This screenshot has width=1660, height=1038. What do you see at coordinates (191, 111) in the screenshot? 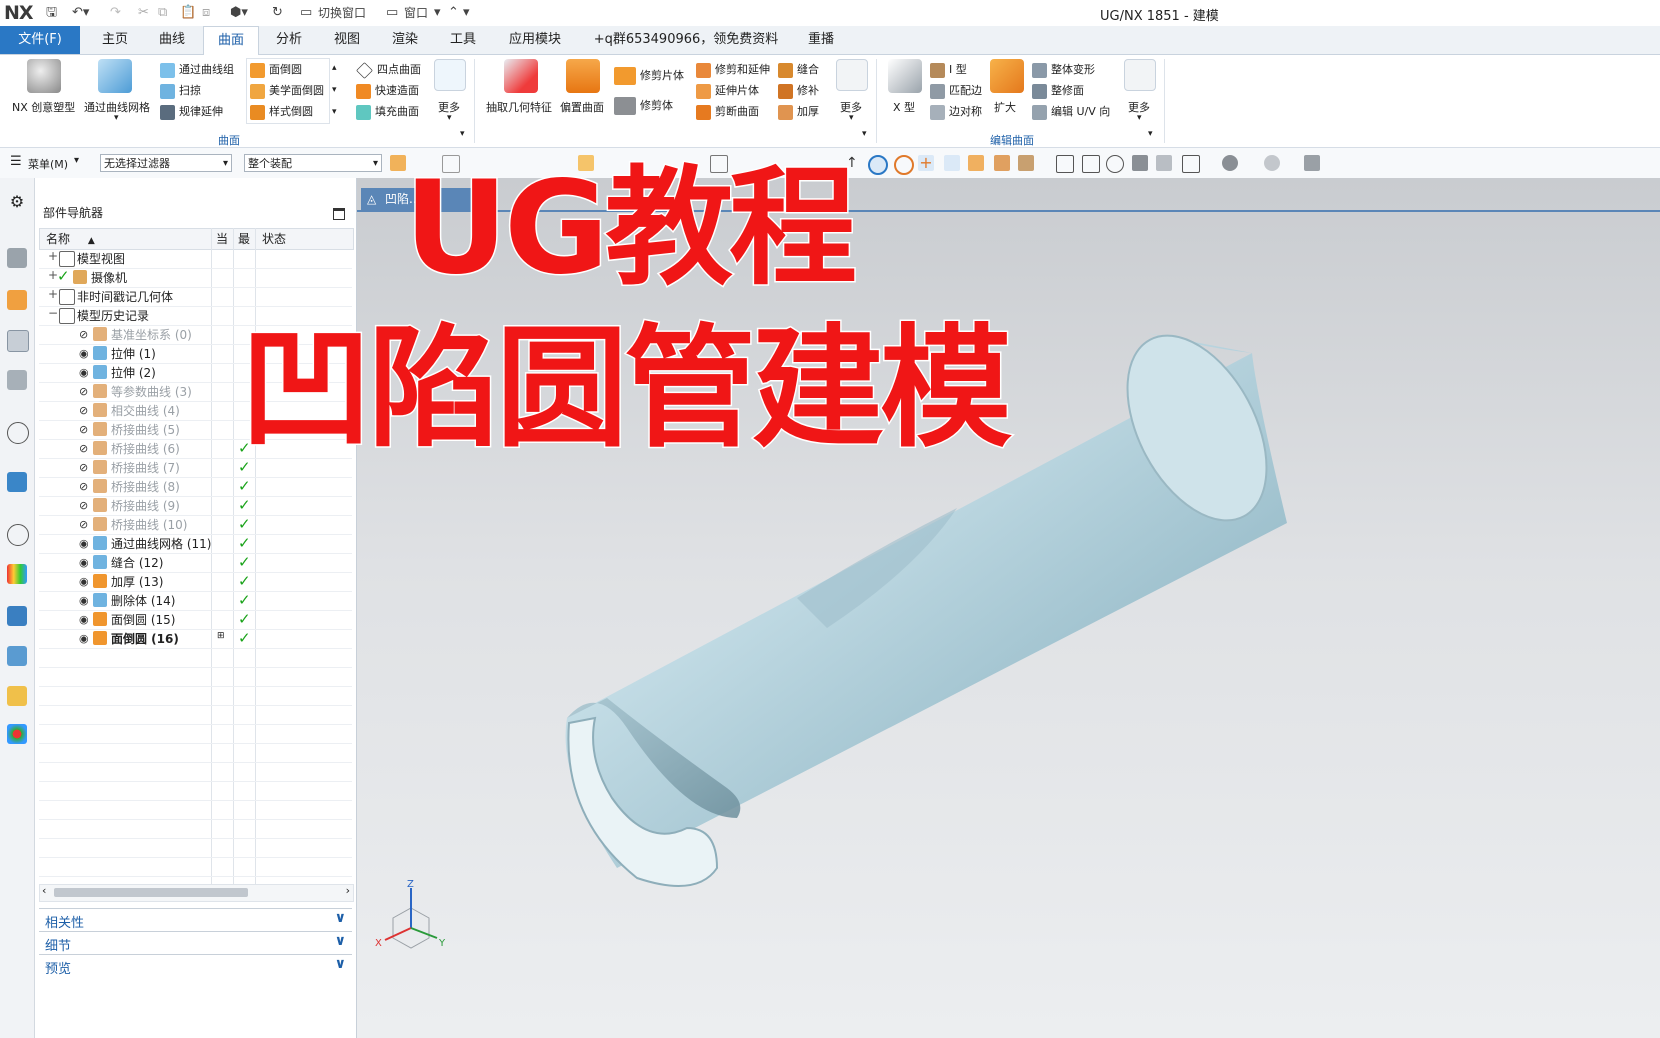
I see `ruled-extend-button: 规律延伸` at bounding box center [191, 111].